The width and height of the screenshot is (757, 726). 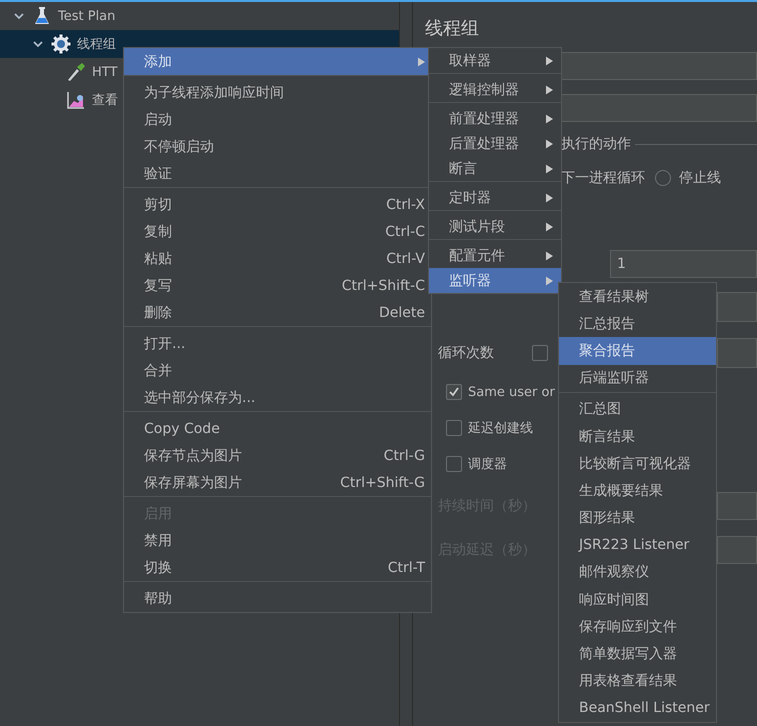 What do you see at coordinates (405, 204) in the screenshot?
I see `shortcut-label: Ctrl-X` at bounding box center [405, 204].